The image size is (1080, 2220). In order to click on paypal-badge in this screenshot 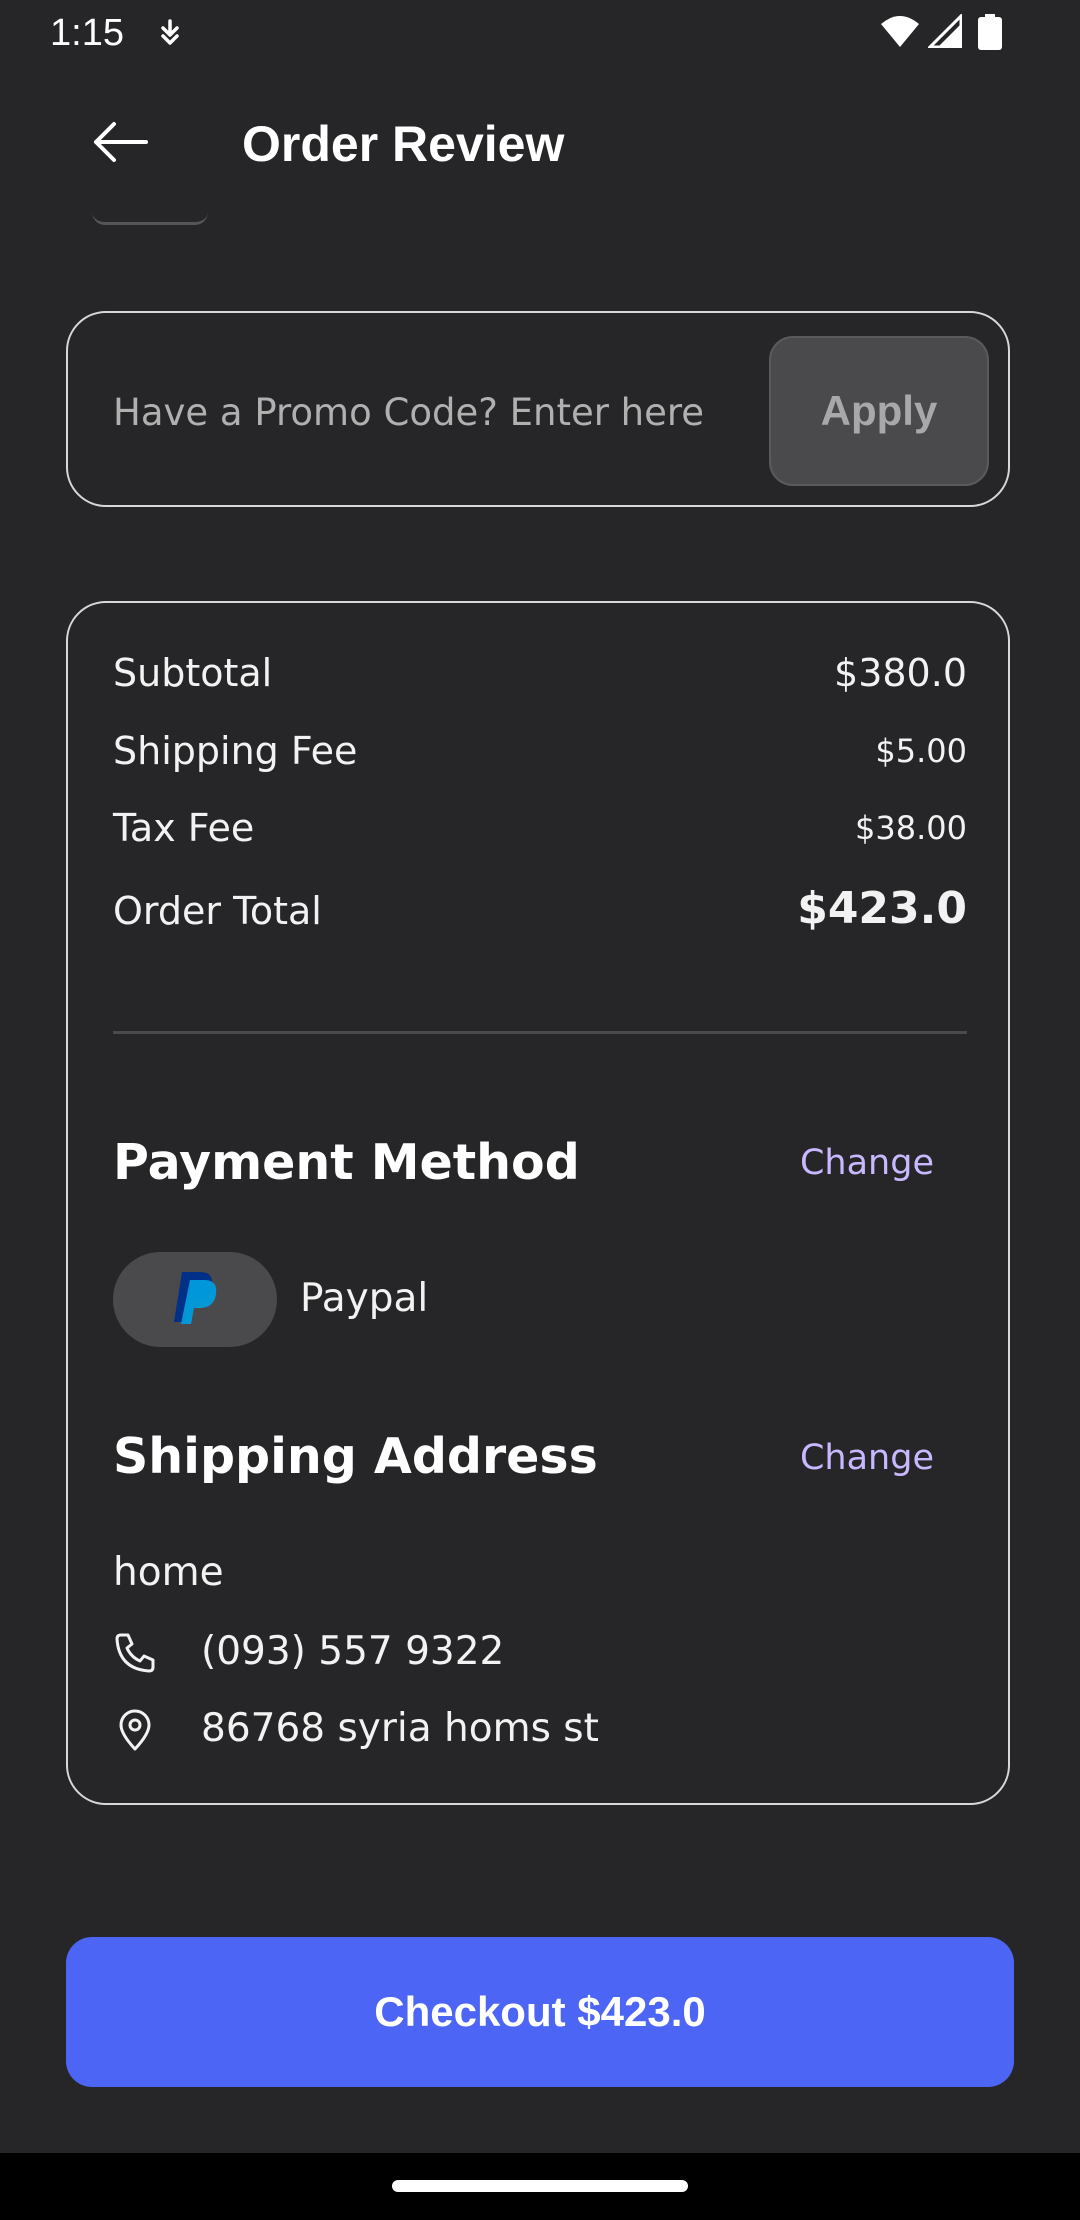, I will do `click(195, 1299)`.